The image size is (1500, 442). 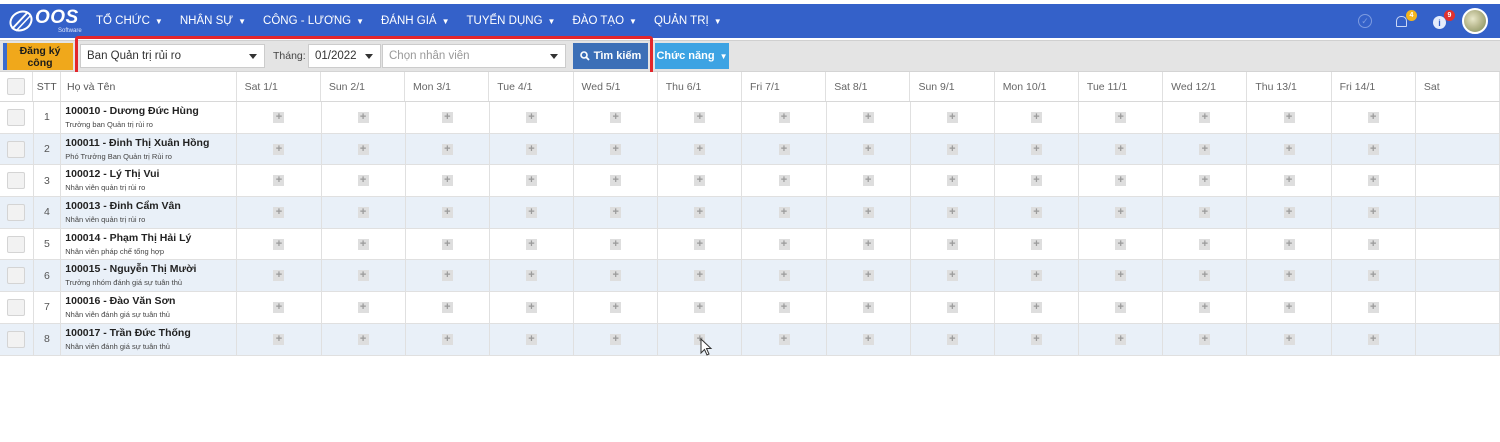 I want to click on employee-select: Chọn nhân viên, so click(x=474, y=56).